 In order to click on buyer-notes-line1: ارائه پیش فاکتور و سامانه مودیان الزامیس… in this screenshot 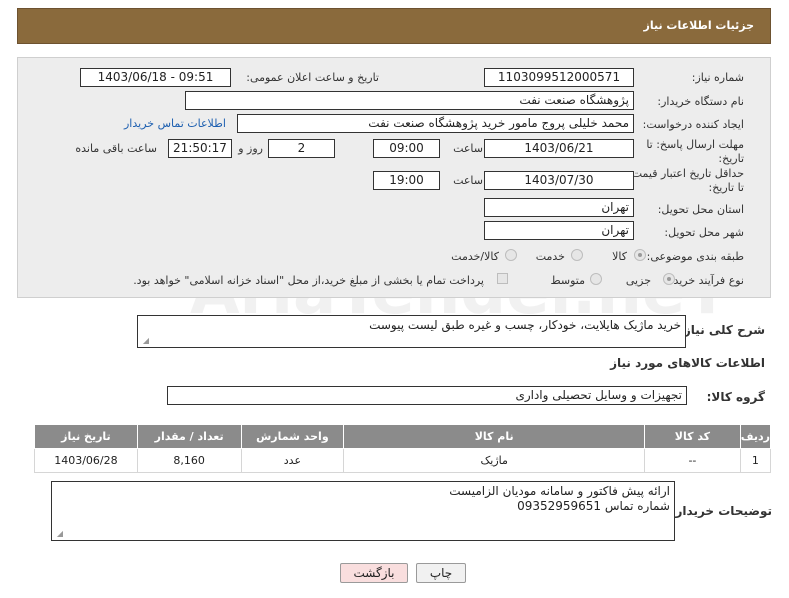, I will do `click(559, 491)`.